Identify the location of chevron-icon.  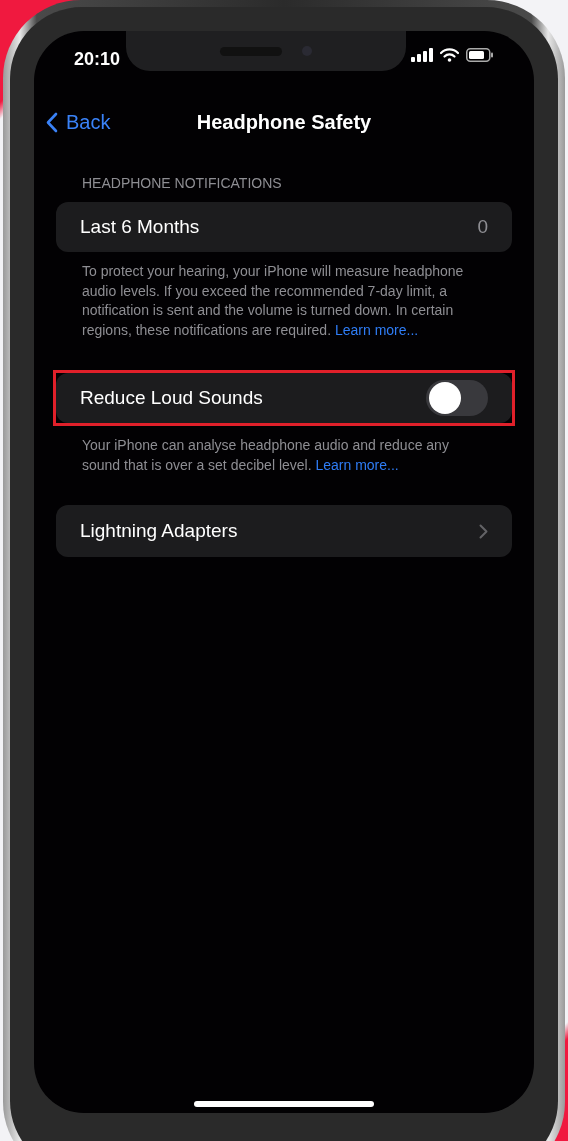
(483, 531).